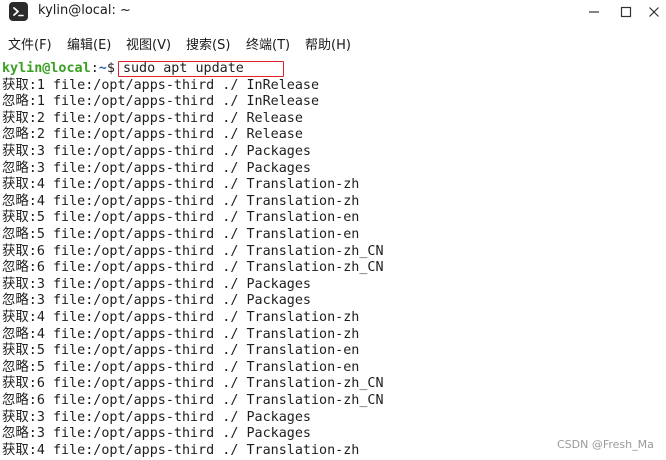  I want to click on scrollbar, so click(662, 252).